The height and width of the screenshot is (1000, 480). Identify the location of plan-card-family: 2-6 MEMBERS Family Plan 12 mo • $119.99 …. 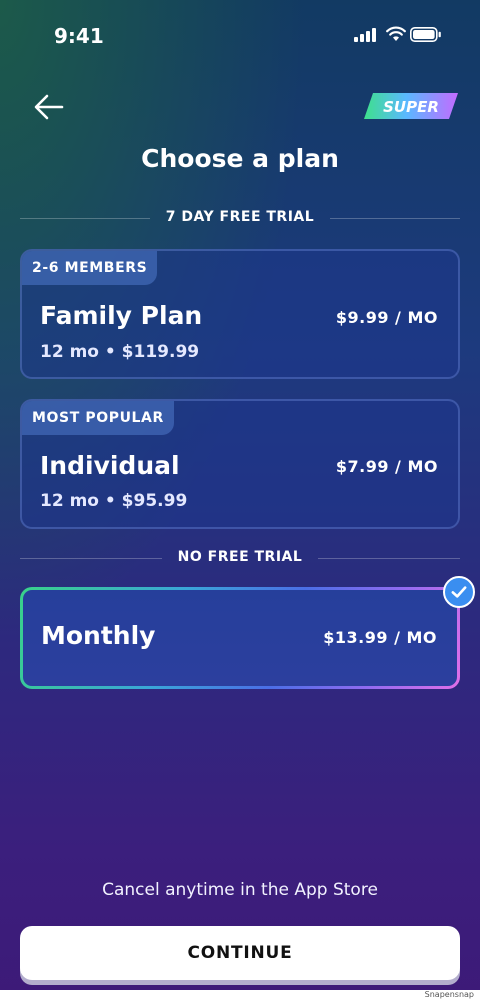
(240, 314).